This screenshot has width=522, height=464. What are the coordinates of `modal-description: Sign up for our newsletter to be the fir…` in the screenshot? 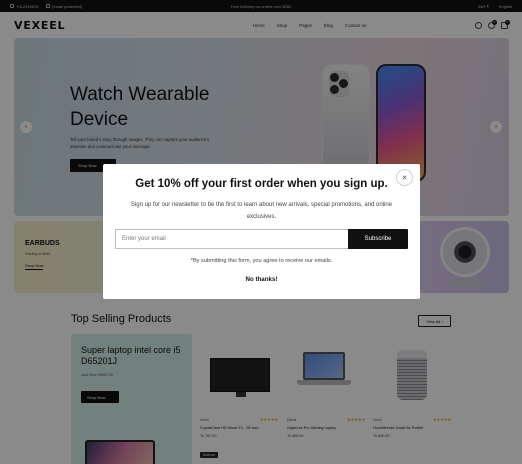 It's located at (261, 211).